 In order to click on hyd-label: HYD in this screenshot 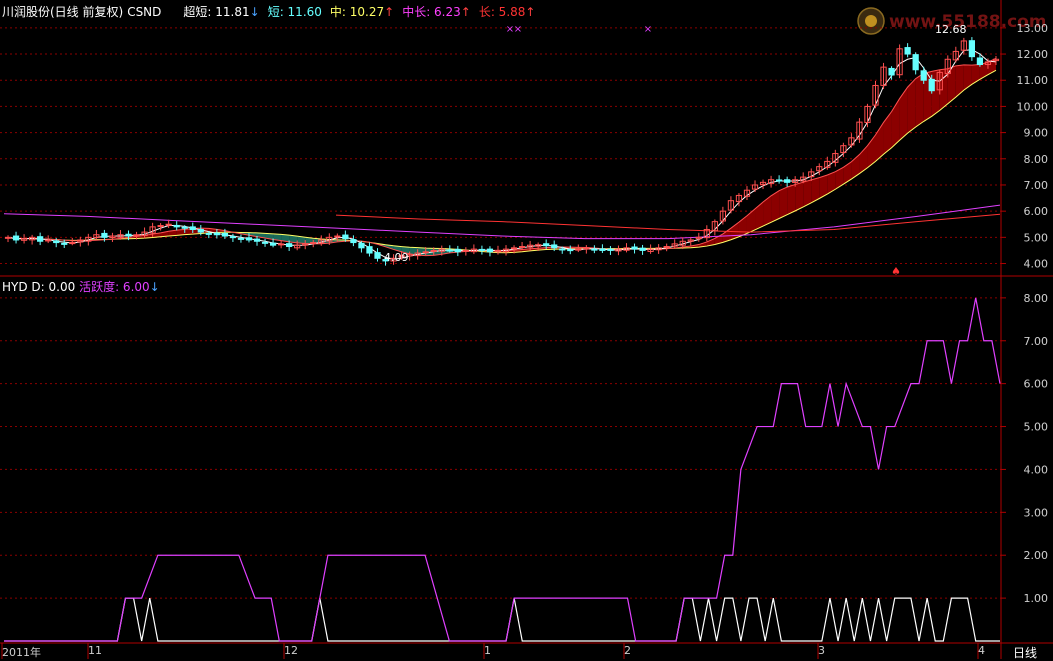, I will do `click(15, 287)`.